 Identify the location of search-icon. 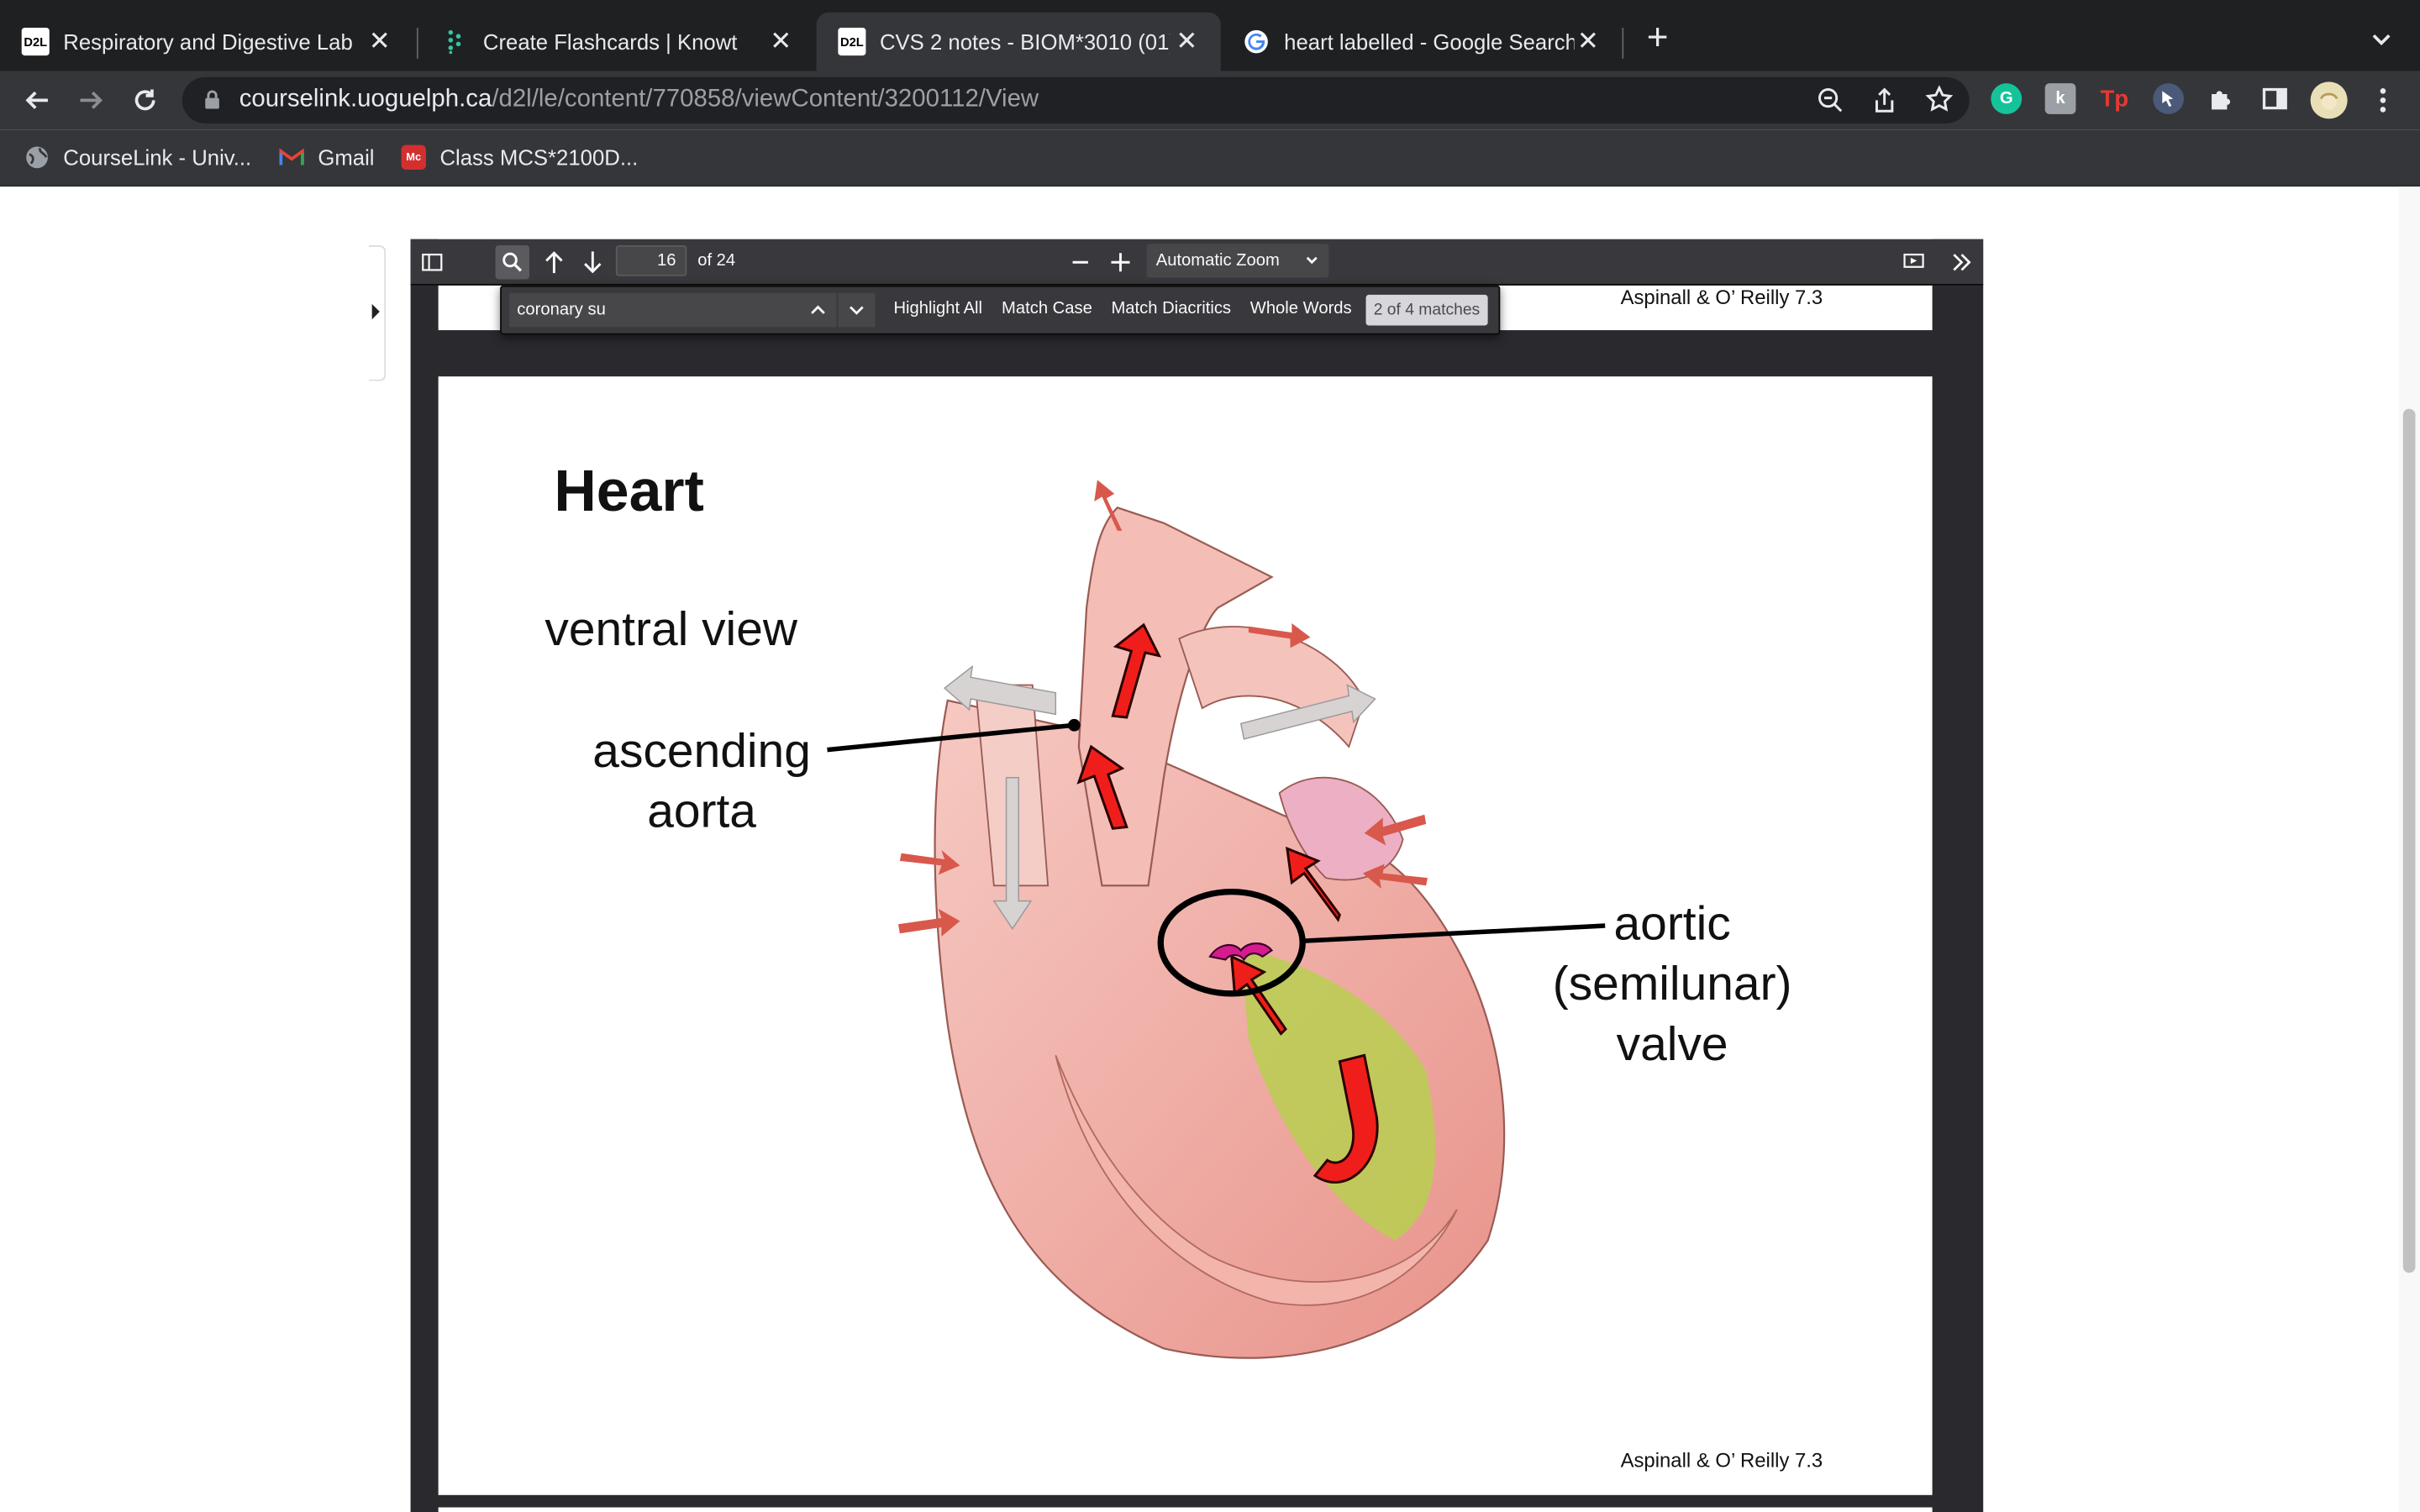
(512, 262).